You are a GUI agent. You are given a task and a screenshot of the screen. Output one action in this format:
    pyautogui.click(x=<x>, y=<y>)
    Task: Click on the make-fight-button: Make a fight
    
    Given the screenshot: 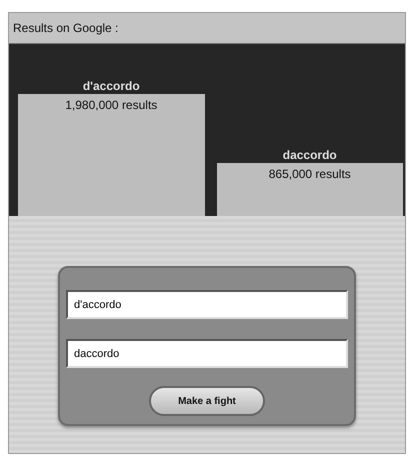 What is the action you would take?
    pyautogui.click(x=207, y=401)
    